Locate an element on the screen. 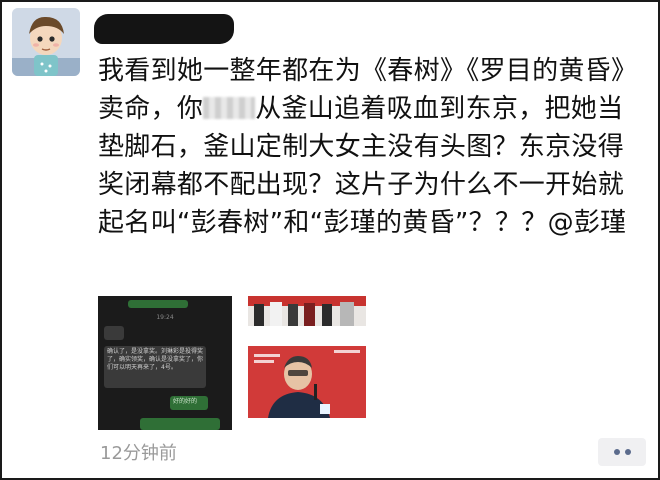  event-crowd-photo is located at coordinates (307, 311).